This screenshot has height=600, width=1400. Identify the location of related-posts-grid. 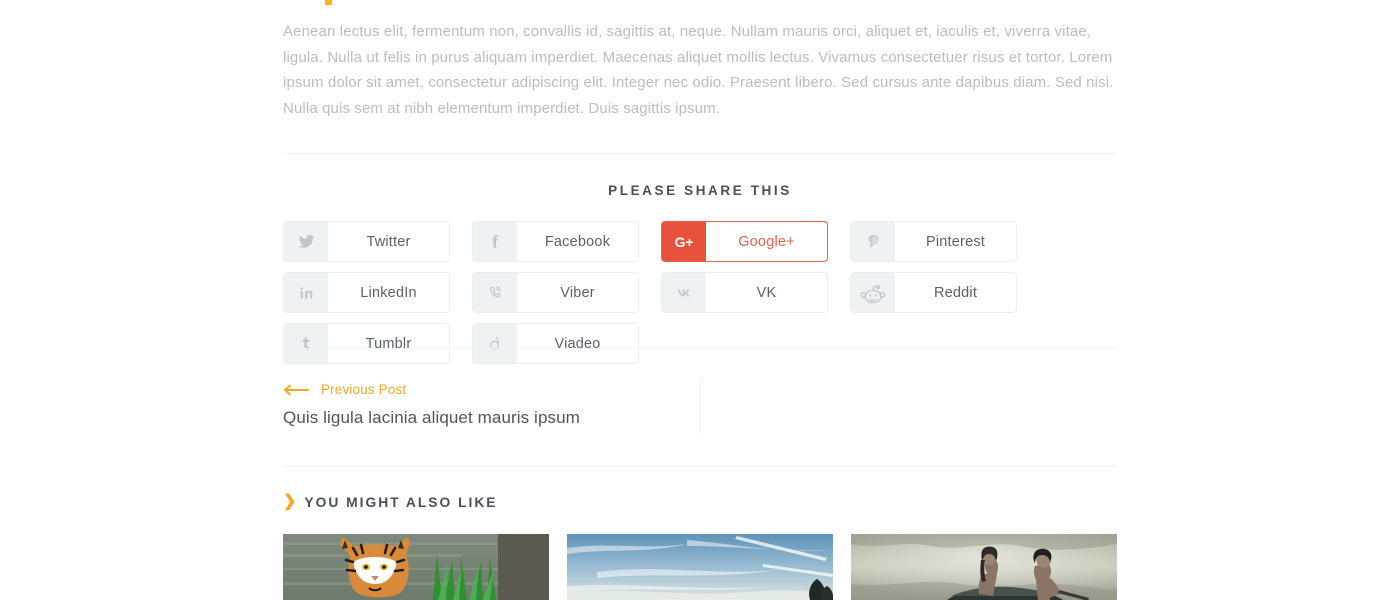
(700, 567).